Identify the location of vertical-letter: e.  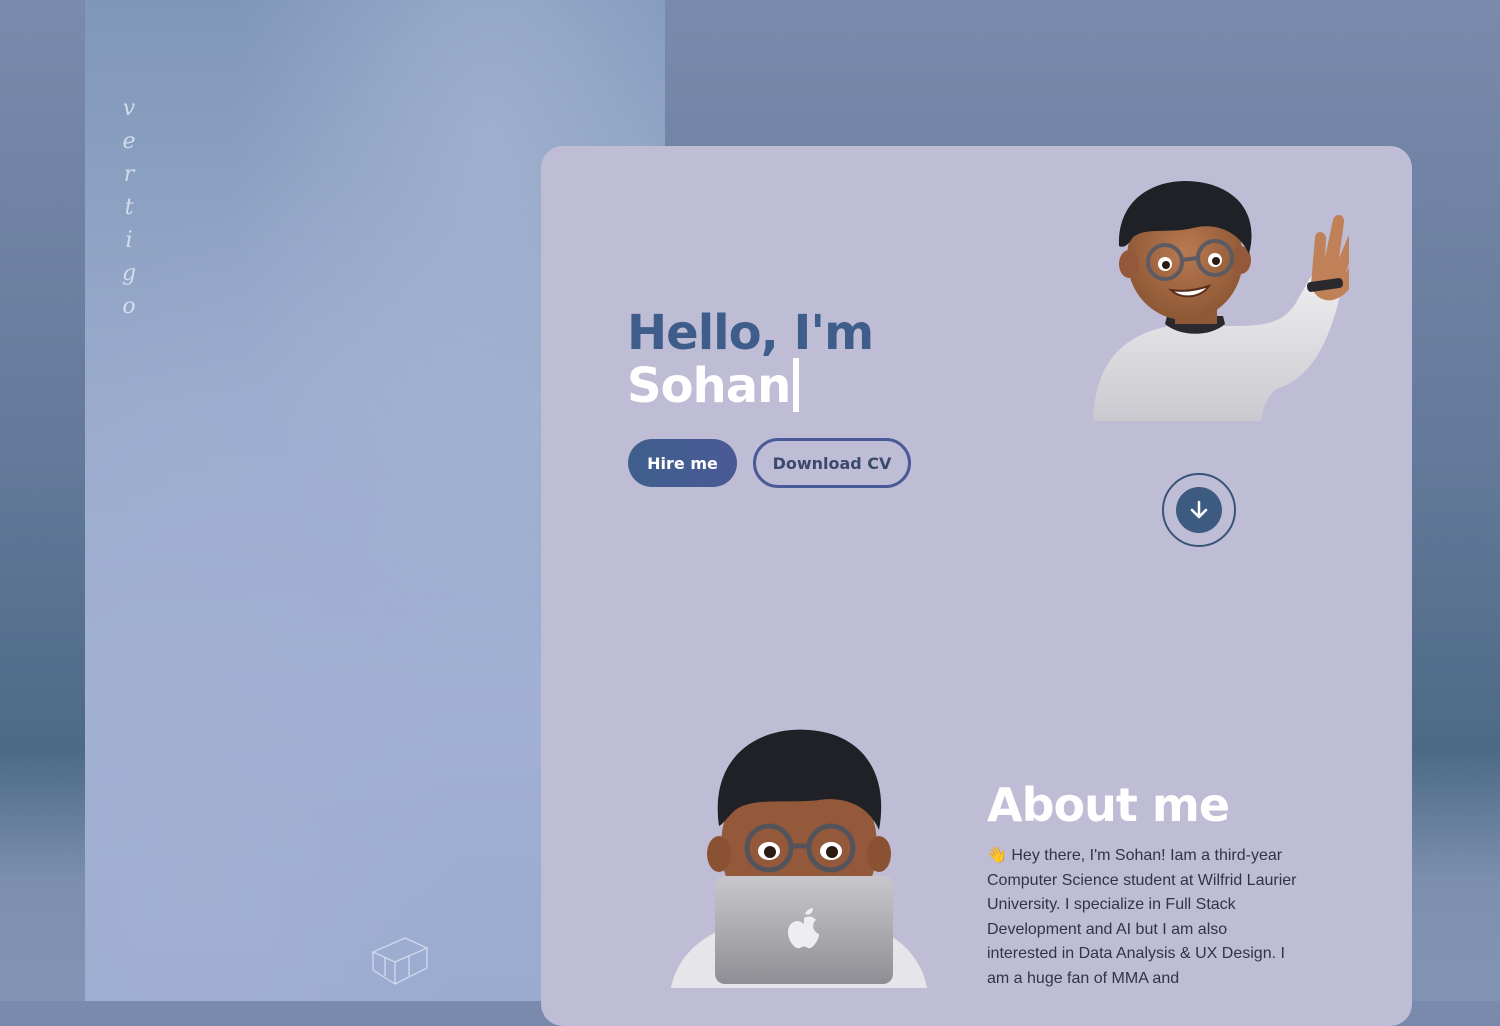
(129, 141).